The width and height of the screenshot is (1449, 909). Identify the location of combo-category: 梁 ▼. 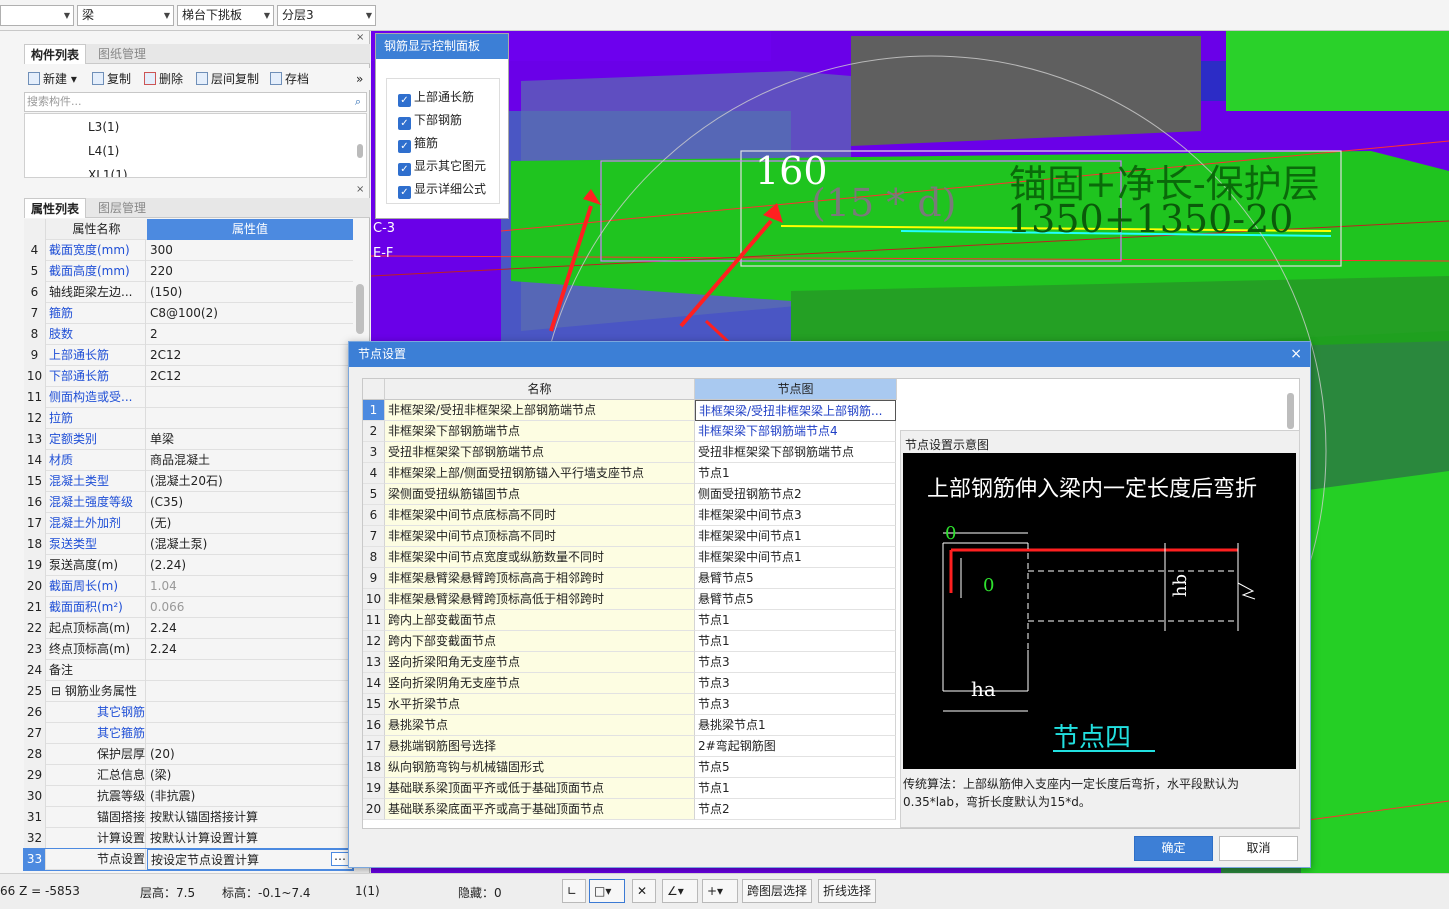
(125, 15).